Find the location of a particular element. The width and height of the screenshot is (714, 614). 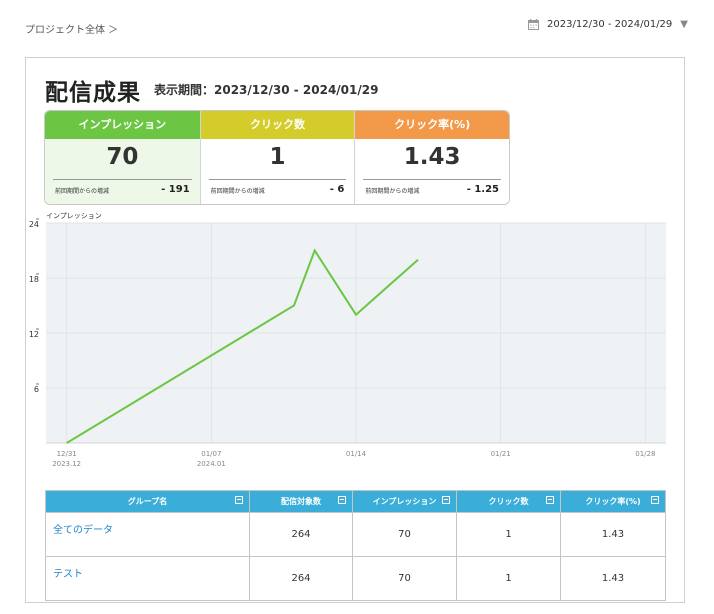

col-ctr: クリック率(%) is located at coordinates (613, 501).